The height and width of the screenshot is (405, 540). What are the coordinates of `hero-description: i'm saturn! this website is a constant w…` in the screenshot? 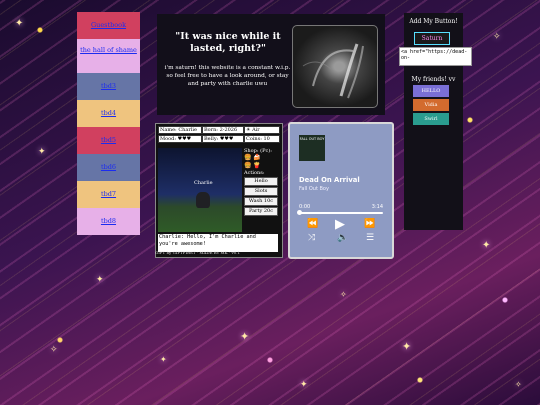 It's located at (227, 76).